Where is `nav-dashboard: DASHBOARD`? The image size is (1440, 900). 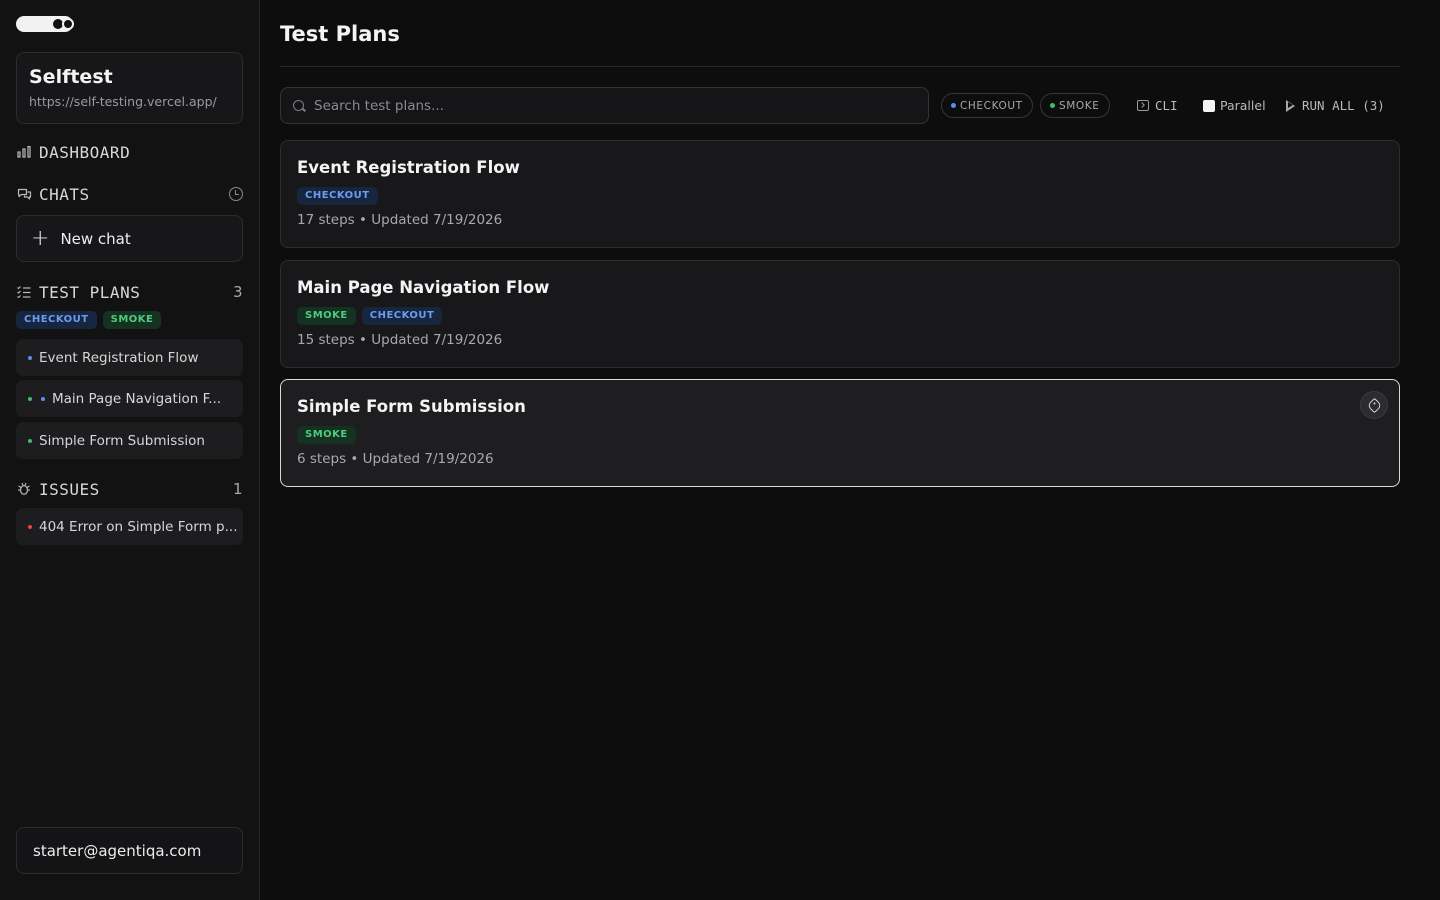
nav-dashboard: DASHBOARD is located at coordinates (129, 152).